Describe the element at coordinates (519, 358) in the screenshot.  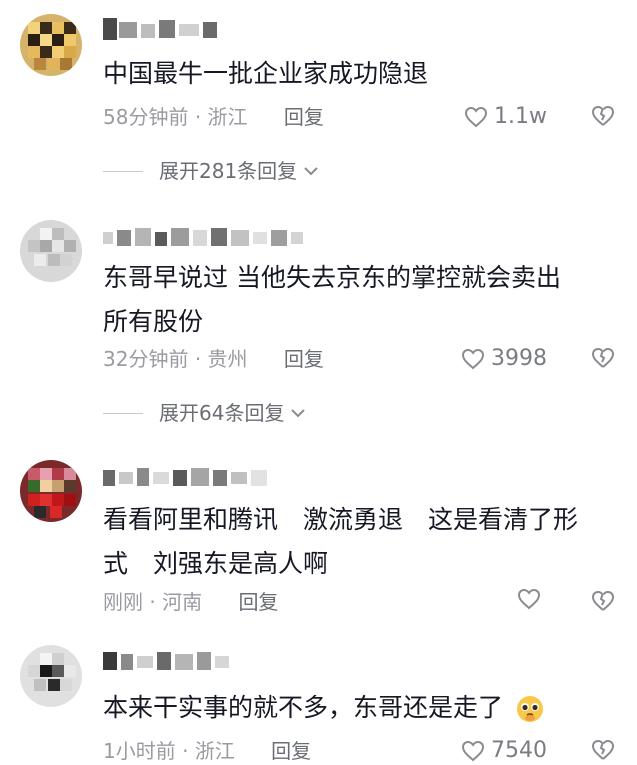
I see `like-count: 3998` at that location.